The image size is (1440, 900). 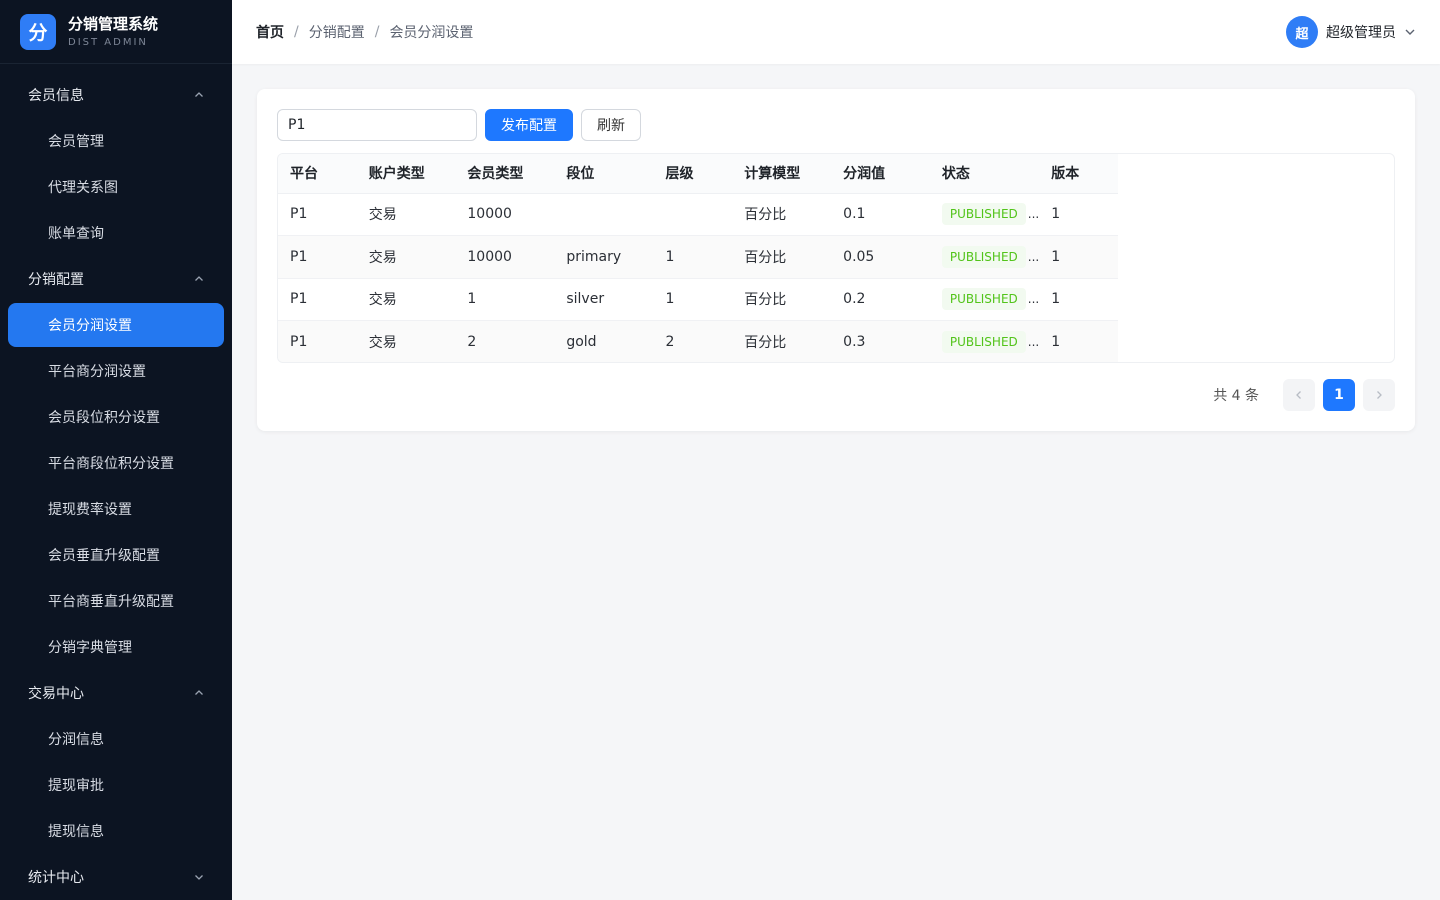 I want to click on sidebar-item-2-2: 提现信息, so click(x=116, y=831).